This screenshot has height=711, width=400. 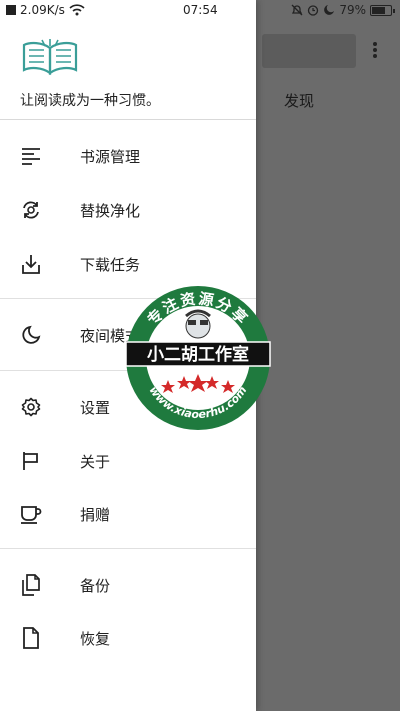 What do you see at coordinates (128, 461) in the screenshot?
I see `menu-item-about: 关于` at bounding box center [128, 461].